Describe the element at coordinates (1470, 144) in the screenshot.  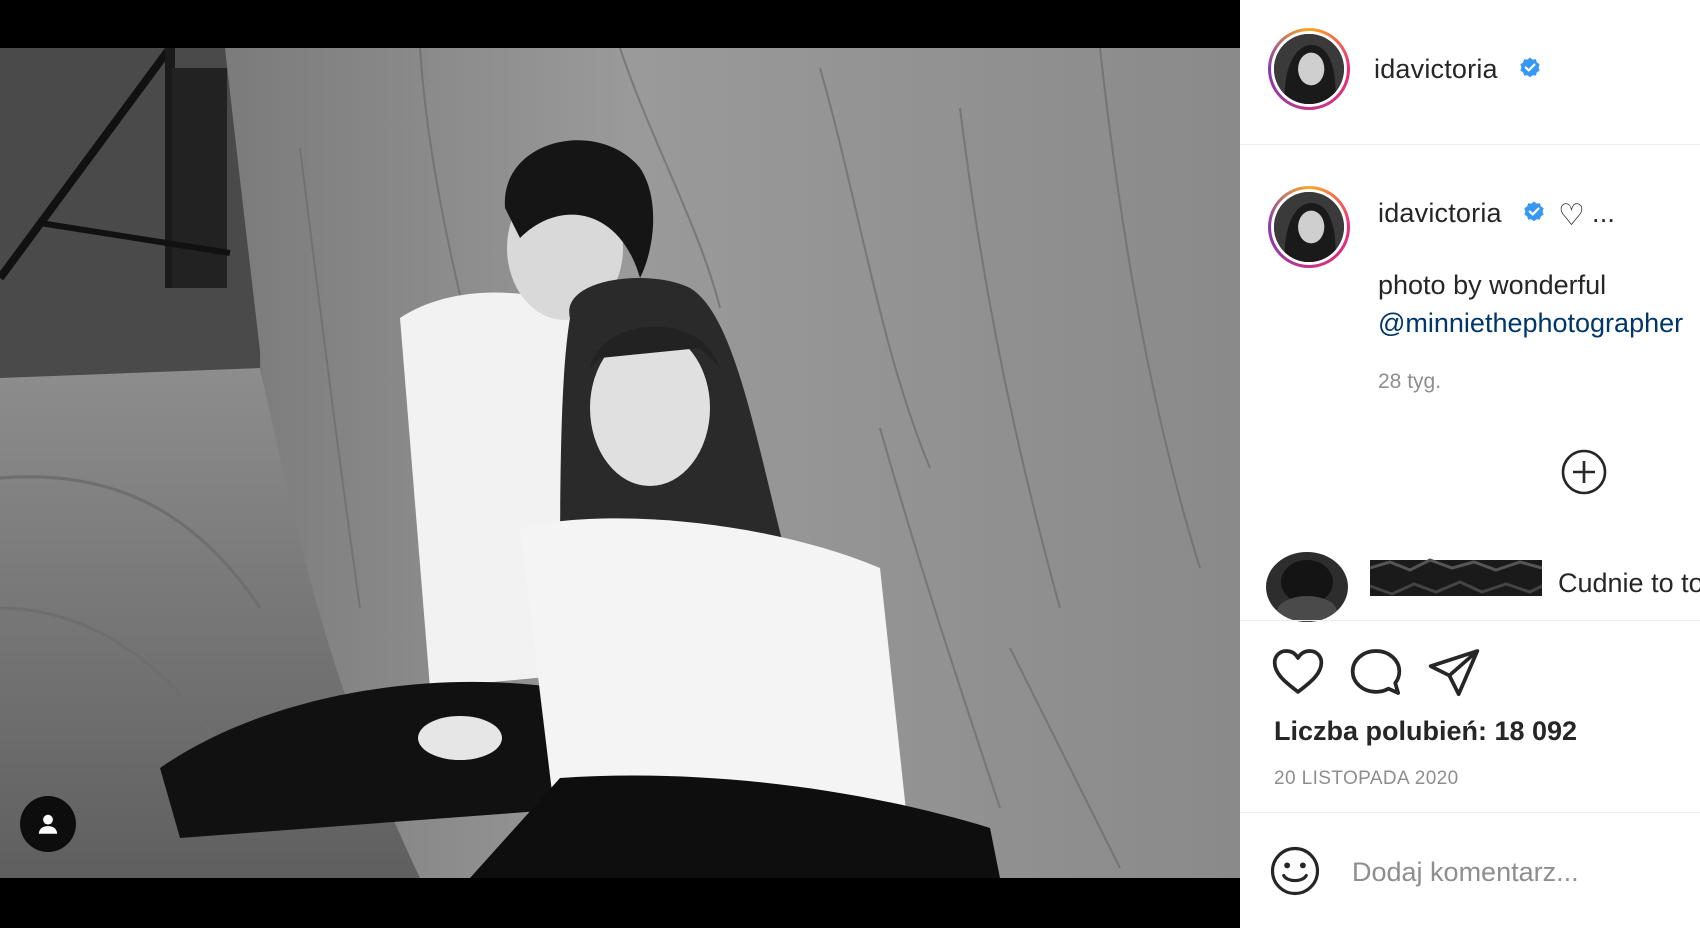
I see `header-divider` at that location.